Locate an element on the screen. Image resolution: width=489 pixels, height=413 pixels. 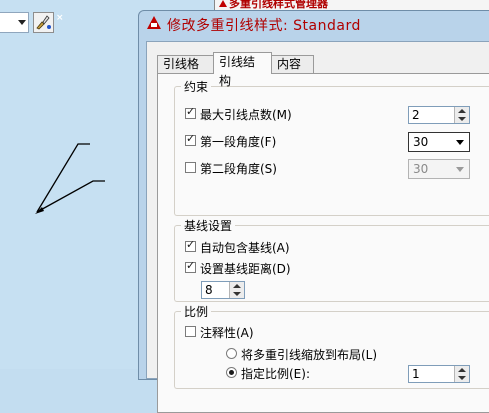
tab-leader-format: 引线格式 is located at coordinates (185, 71).